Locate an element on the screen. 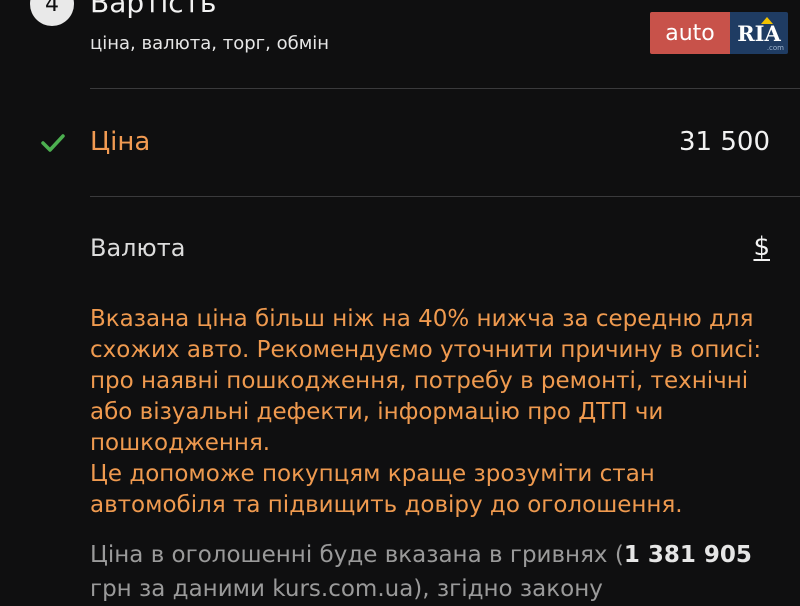  logo-ria-block: RIA .com is located at coordinates (759, 33).